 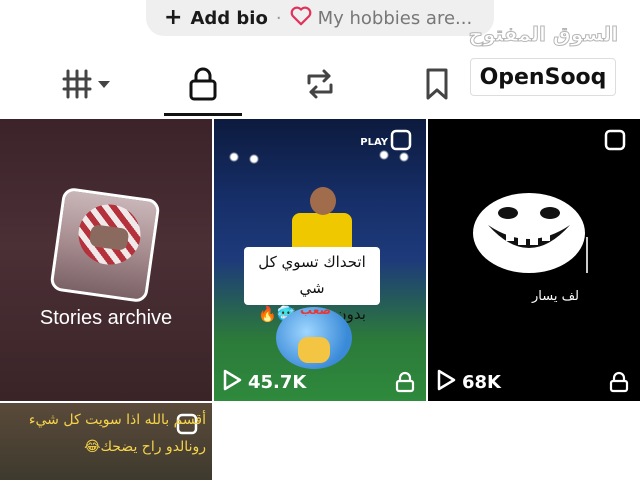 I want to click on player-image, so click(x=322, y=219).